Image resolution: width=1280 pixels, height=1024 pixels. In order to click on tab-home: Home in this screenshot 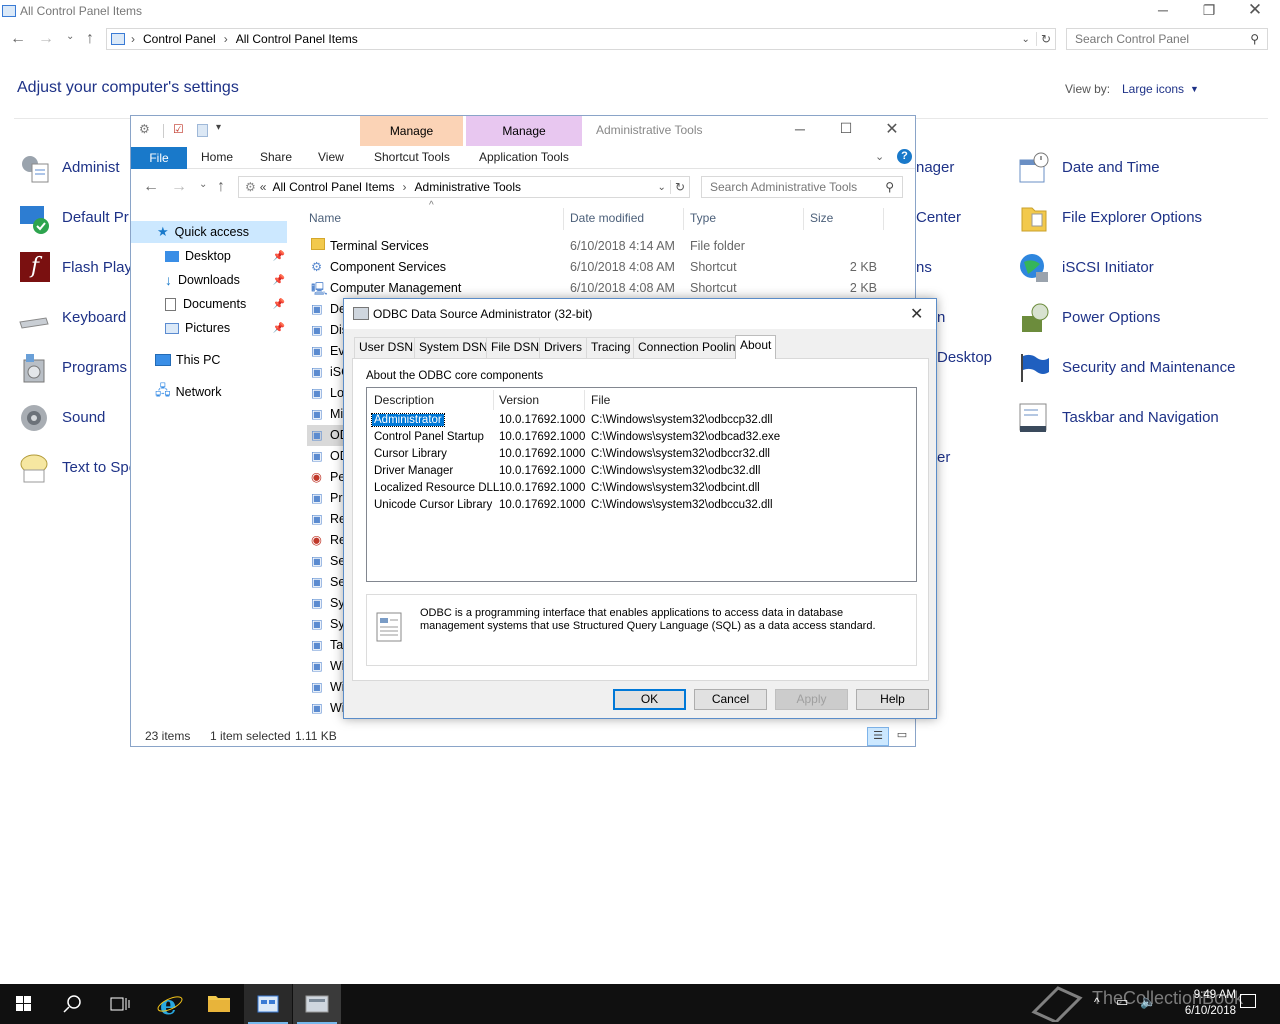, I will do `click(217, 157)`.